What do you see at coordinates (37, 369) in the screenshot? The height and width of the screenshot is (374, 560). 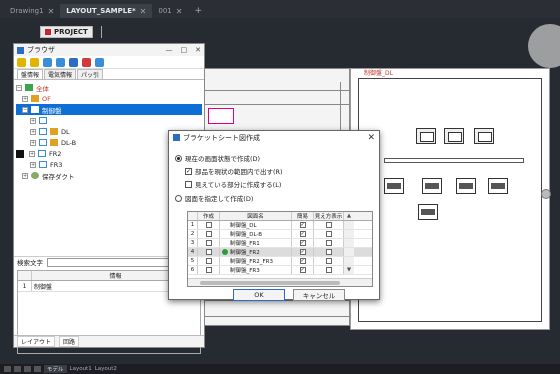 I see `last-page-icon` at bounding box center [37, 369].